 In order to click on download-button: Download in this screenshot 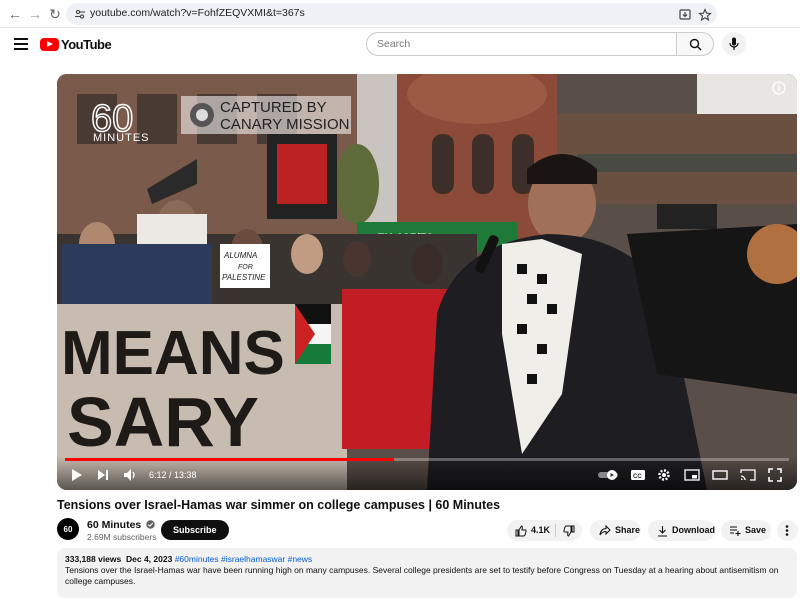, I will do `click(681, 530)`.